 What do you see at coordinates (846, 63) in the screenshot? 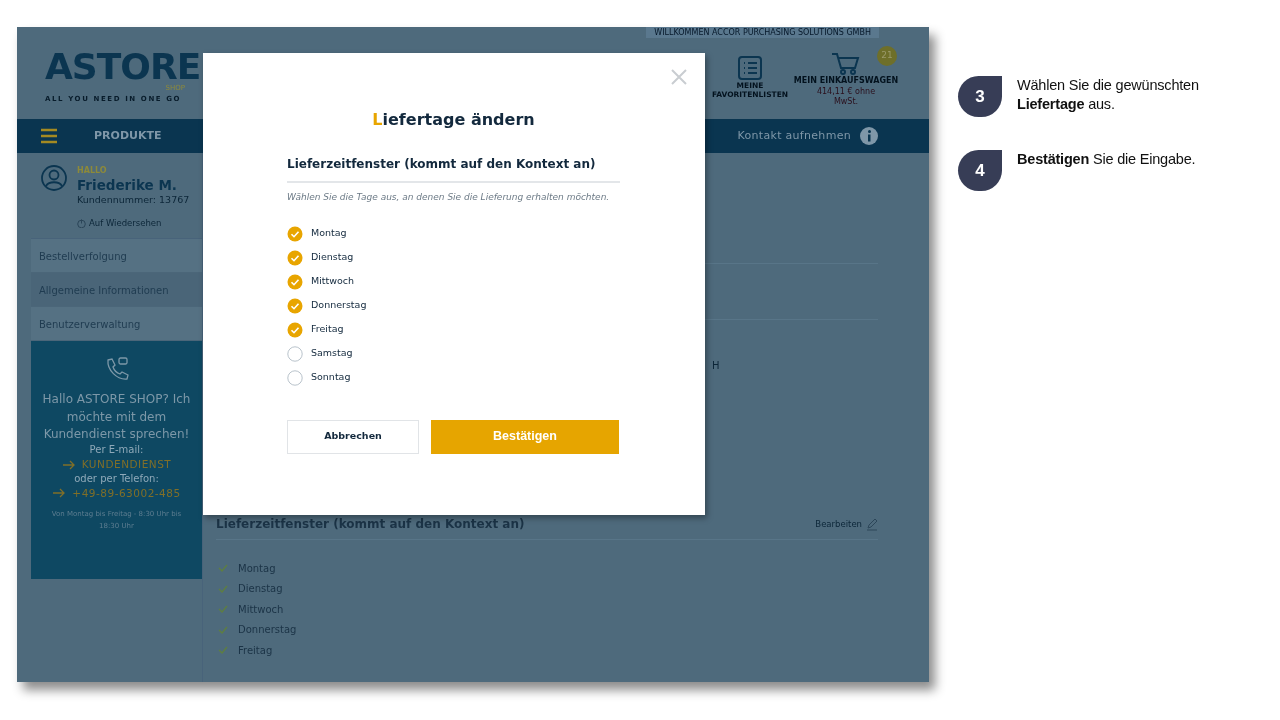
I see `cart-icon` at bounding box center [846, 63].